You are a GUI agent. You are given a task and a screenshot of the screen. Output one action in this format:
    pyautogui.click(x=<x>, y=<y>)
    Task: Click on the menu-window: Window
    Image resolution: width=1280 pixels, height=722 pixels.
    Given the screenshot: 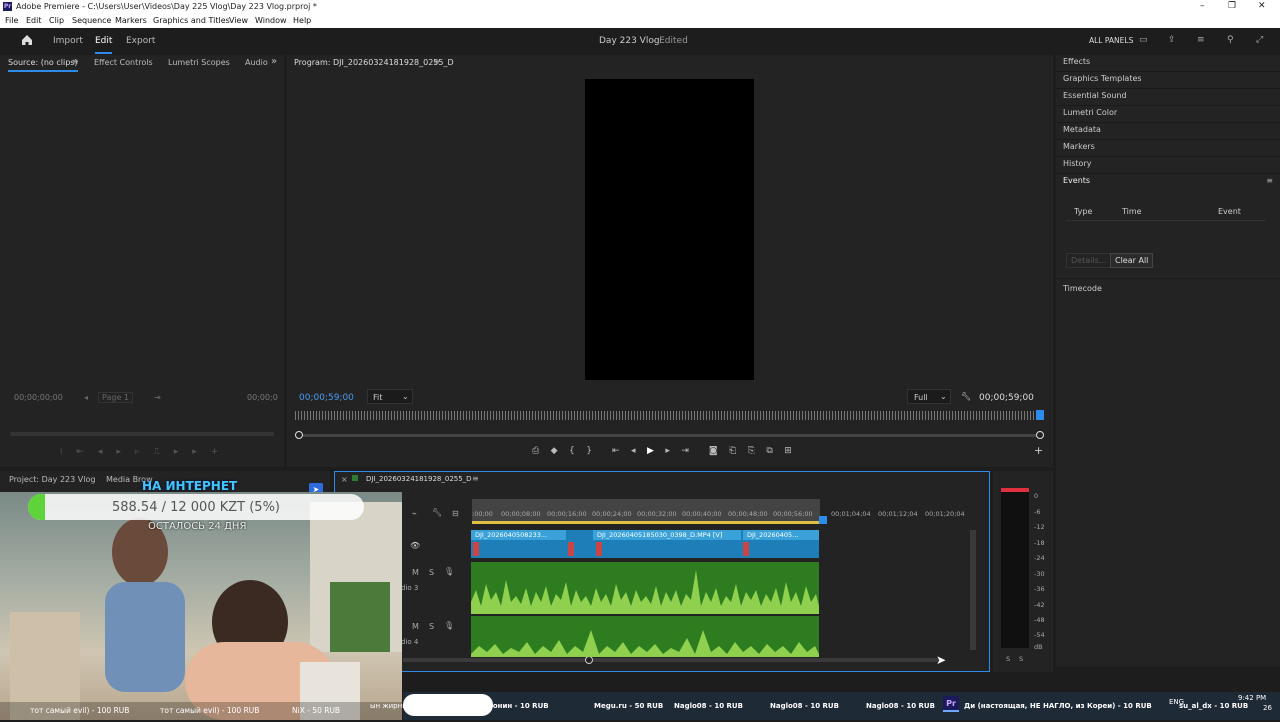 What is the action you would take?
    pyautogui.click(x=271, y=20)
    